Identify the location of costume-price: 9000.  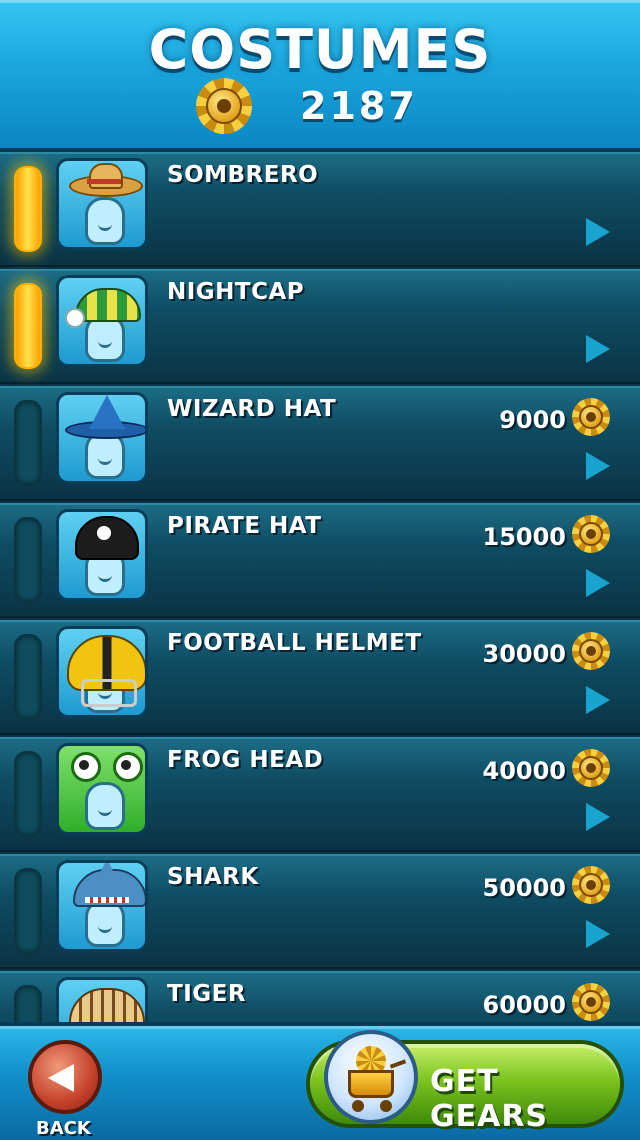
(532, 420).